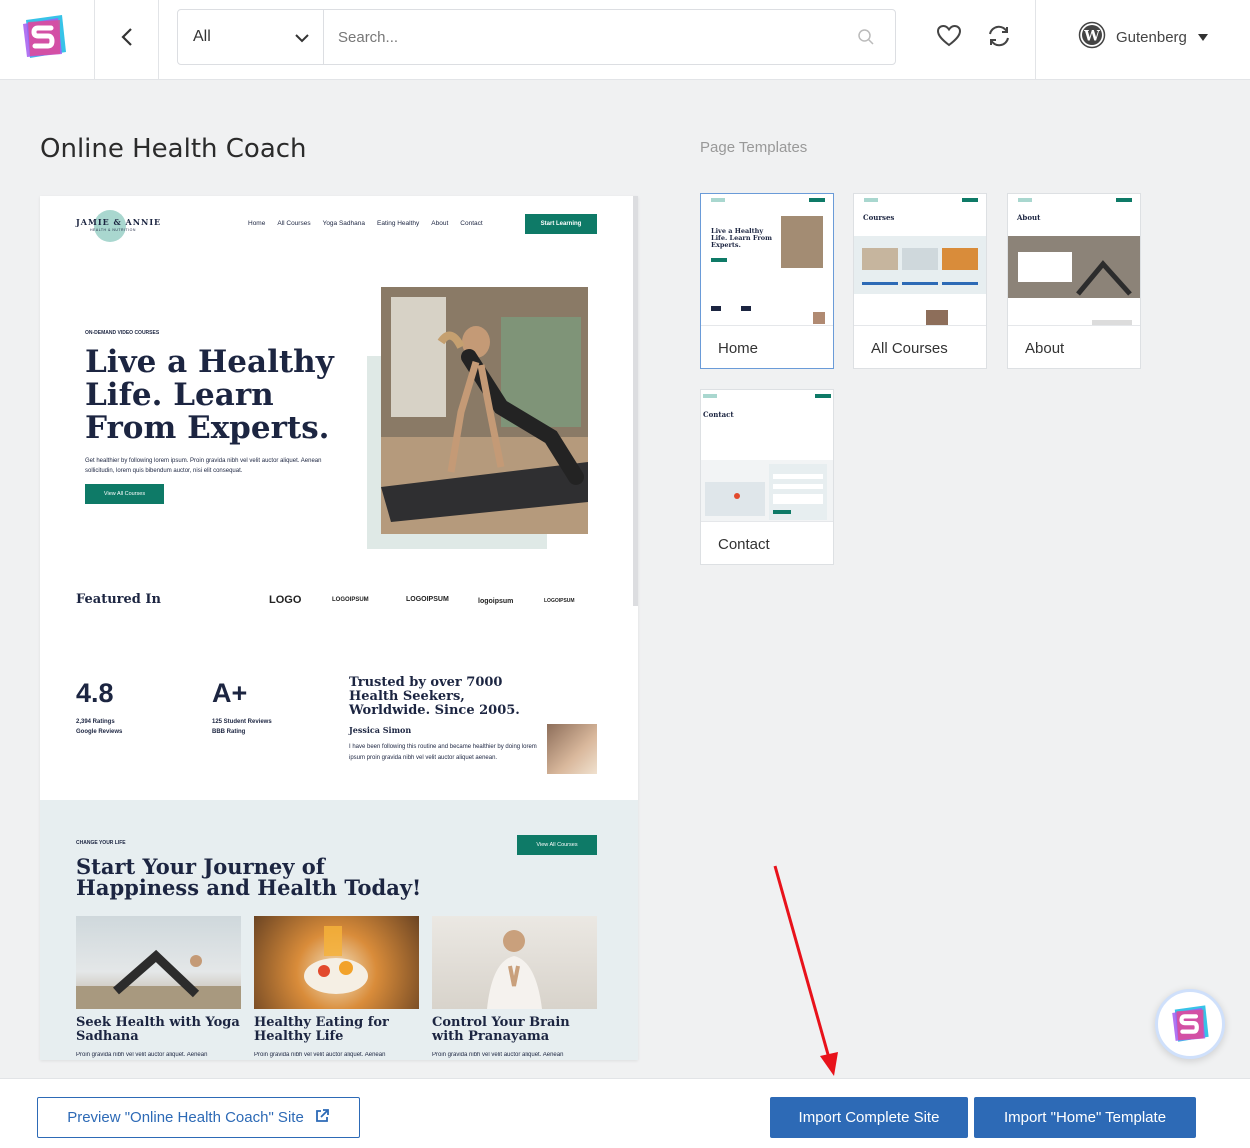 This screenshot has width=1250, height=1148. What do you see at coordinates (124, 494) in the screenshot?
I see `preview-hero-button: View All Courses` at bounding box center [124, 494].